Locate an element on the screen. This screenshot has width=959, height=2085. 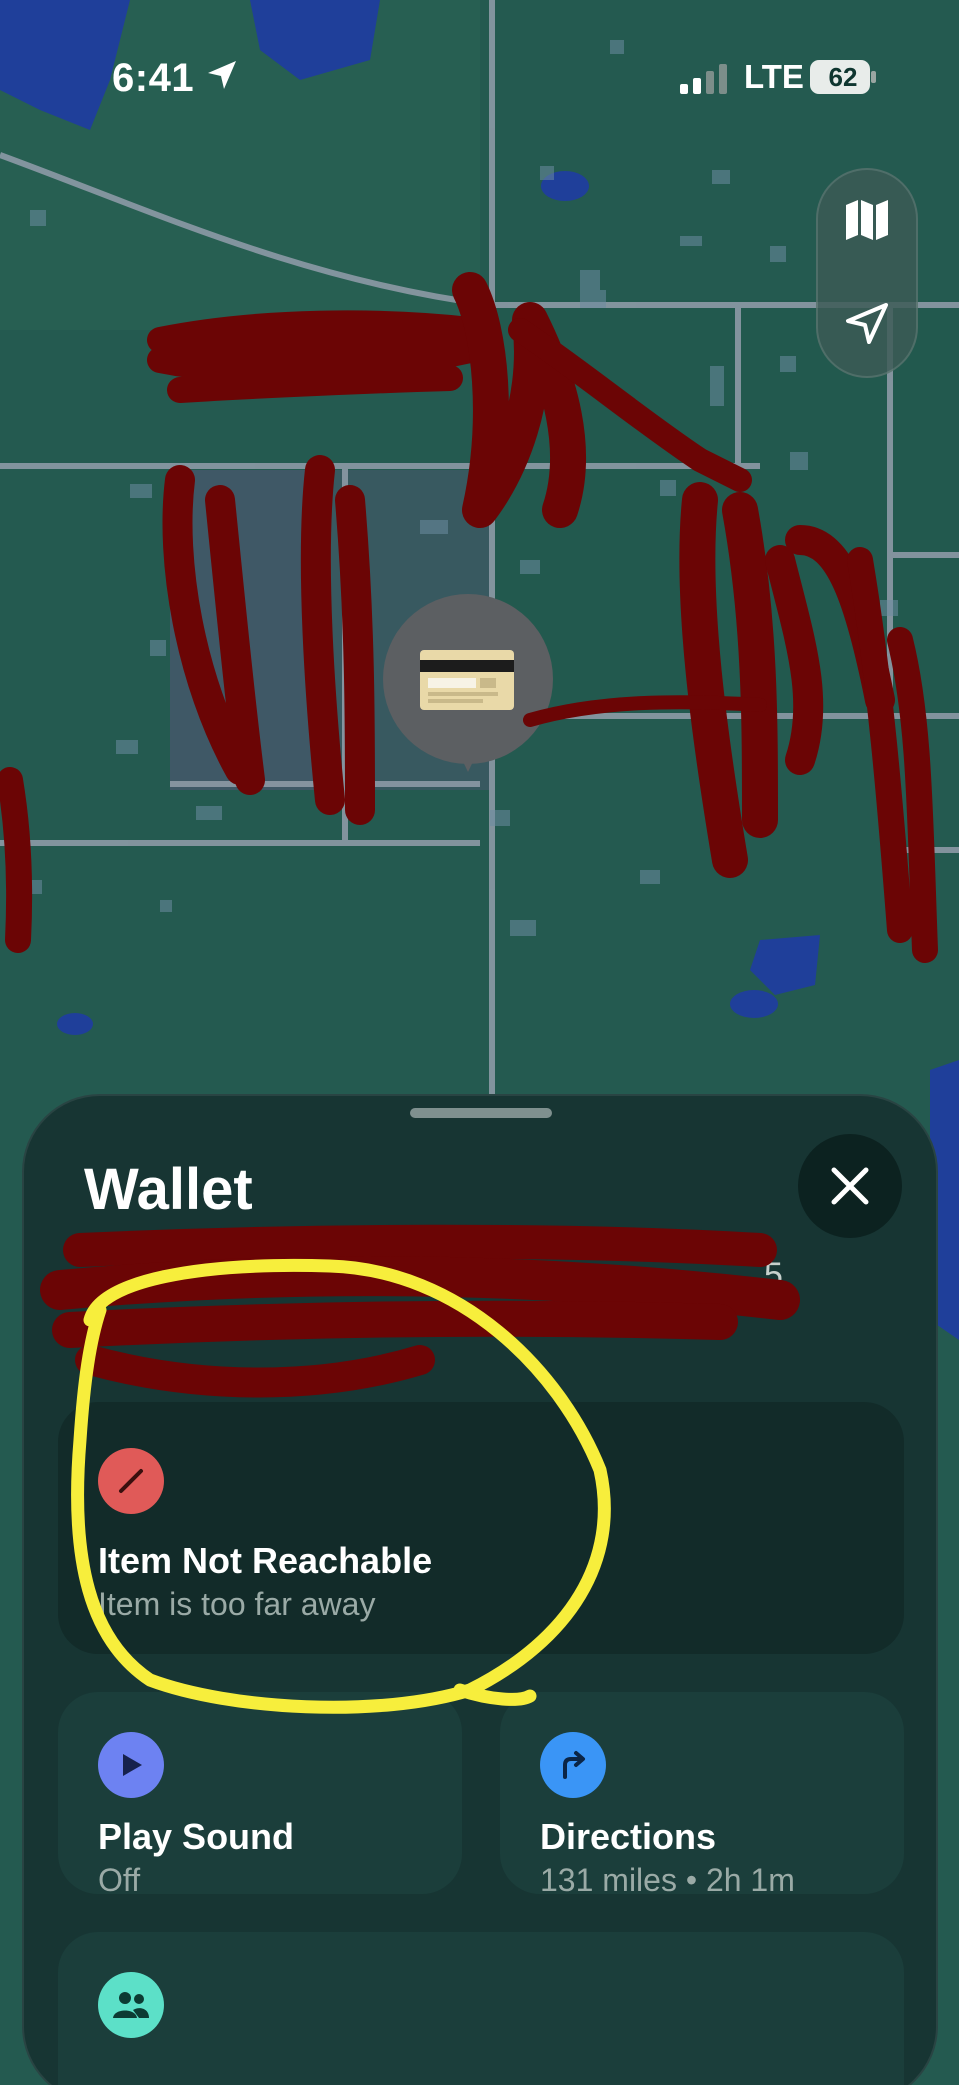
item-status-card: Item Not Reachable Item is too far away is located at coordinates (481, 1528).